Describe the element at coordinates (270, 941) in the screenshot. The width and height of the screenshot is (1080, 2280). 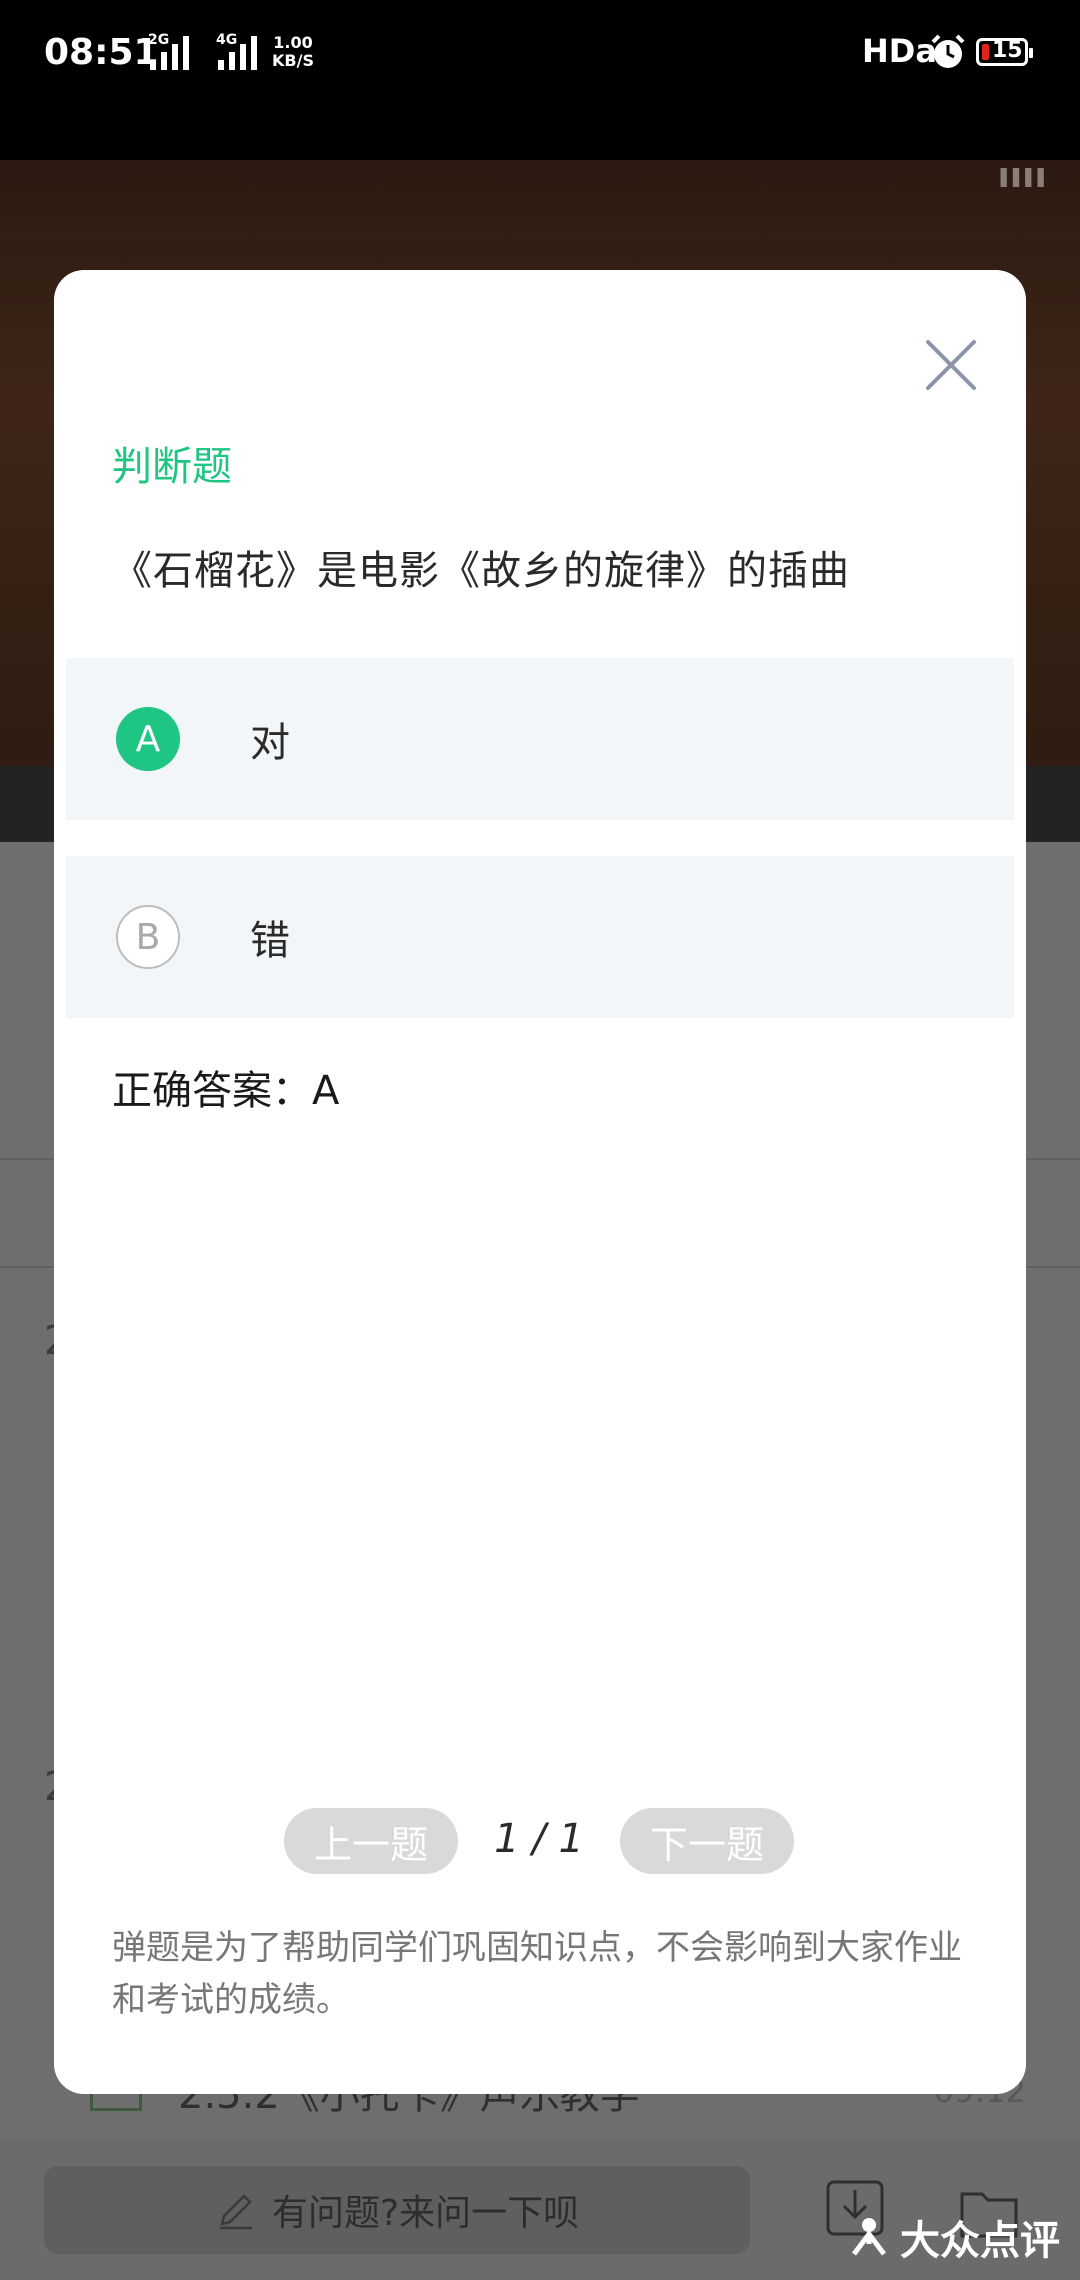
I see `option-b-label: 错` at that location.